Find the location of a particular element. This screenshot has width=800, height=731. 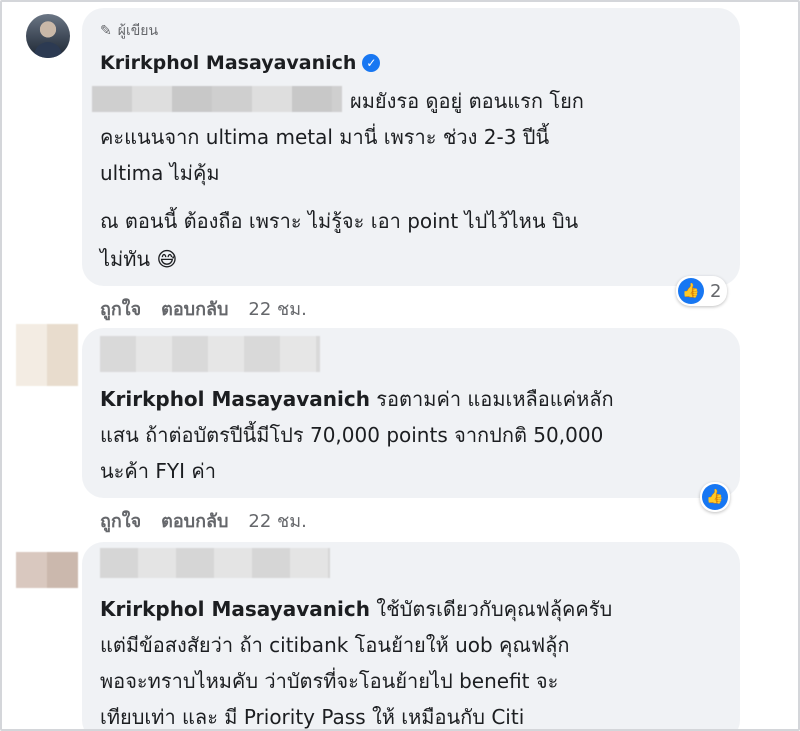

redacted-mention is located at coordinates (217, 99).